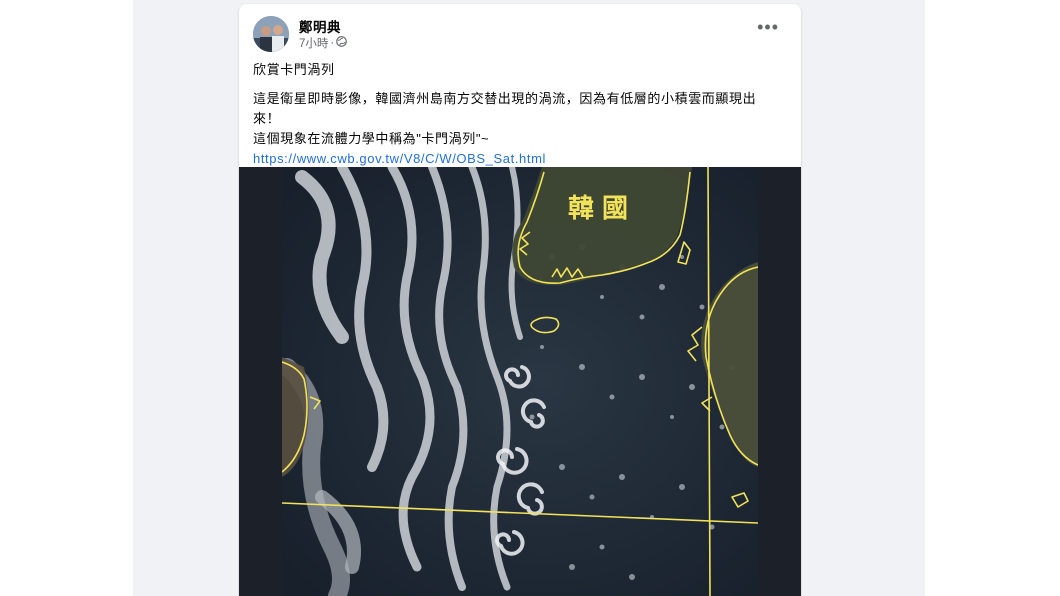  I want to click on post-meta: 7小時 ·, so click(323, 43).